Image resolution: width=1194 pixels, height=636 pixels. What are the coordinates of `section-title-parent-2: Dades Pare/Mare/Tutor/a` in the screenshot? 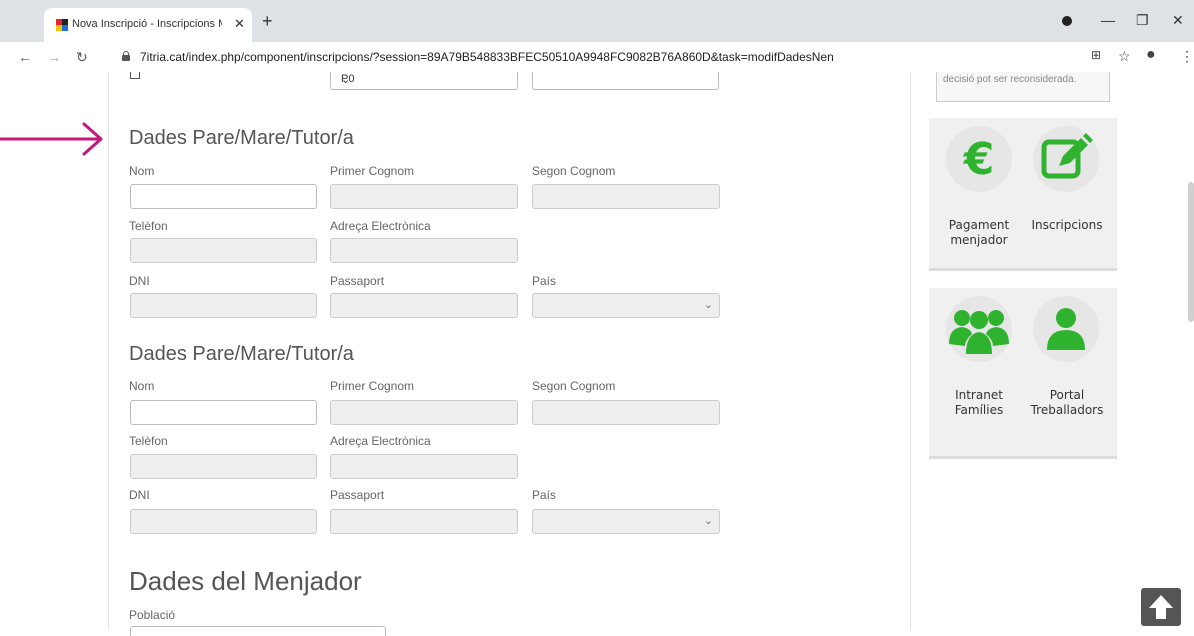 It's located at (241, 354).